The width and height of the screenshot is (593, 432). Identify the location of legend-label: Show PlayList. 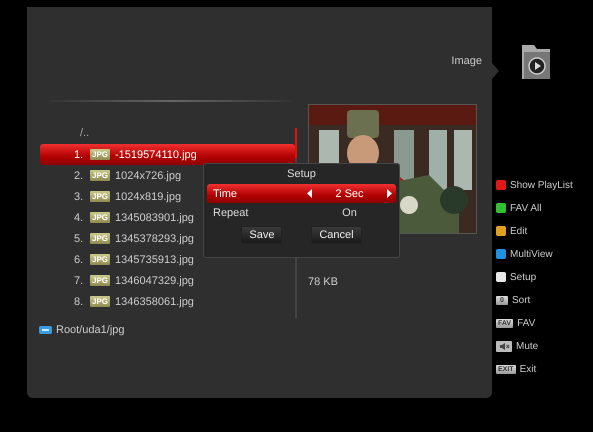
(541, 185).